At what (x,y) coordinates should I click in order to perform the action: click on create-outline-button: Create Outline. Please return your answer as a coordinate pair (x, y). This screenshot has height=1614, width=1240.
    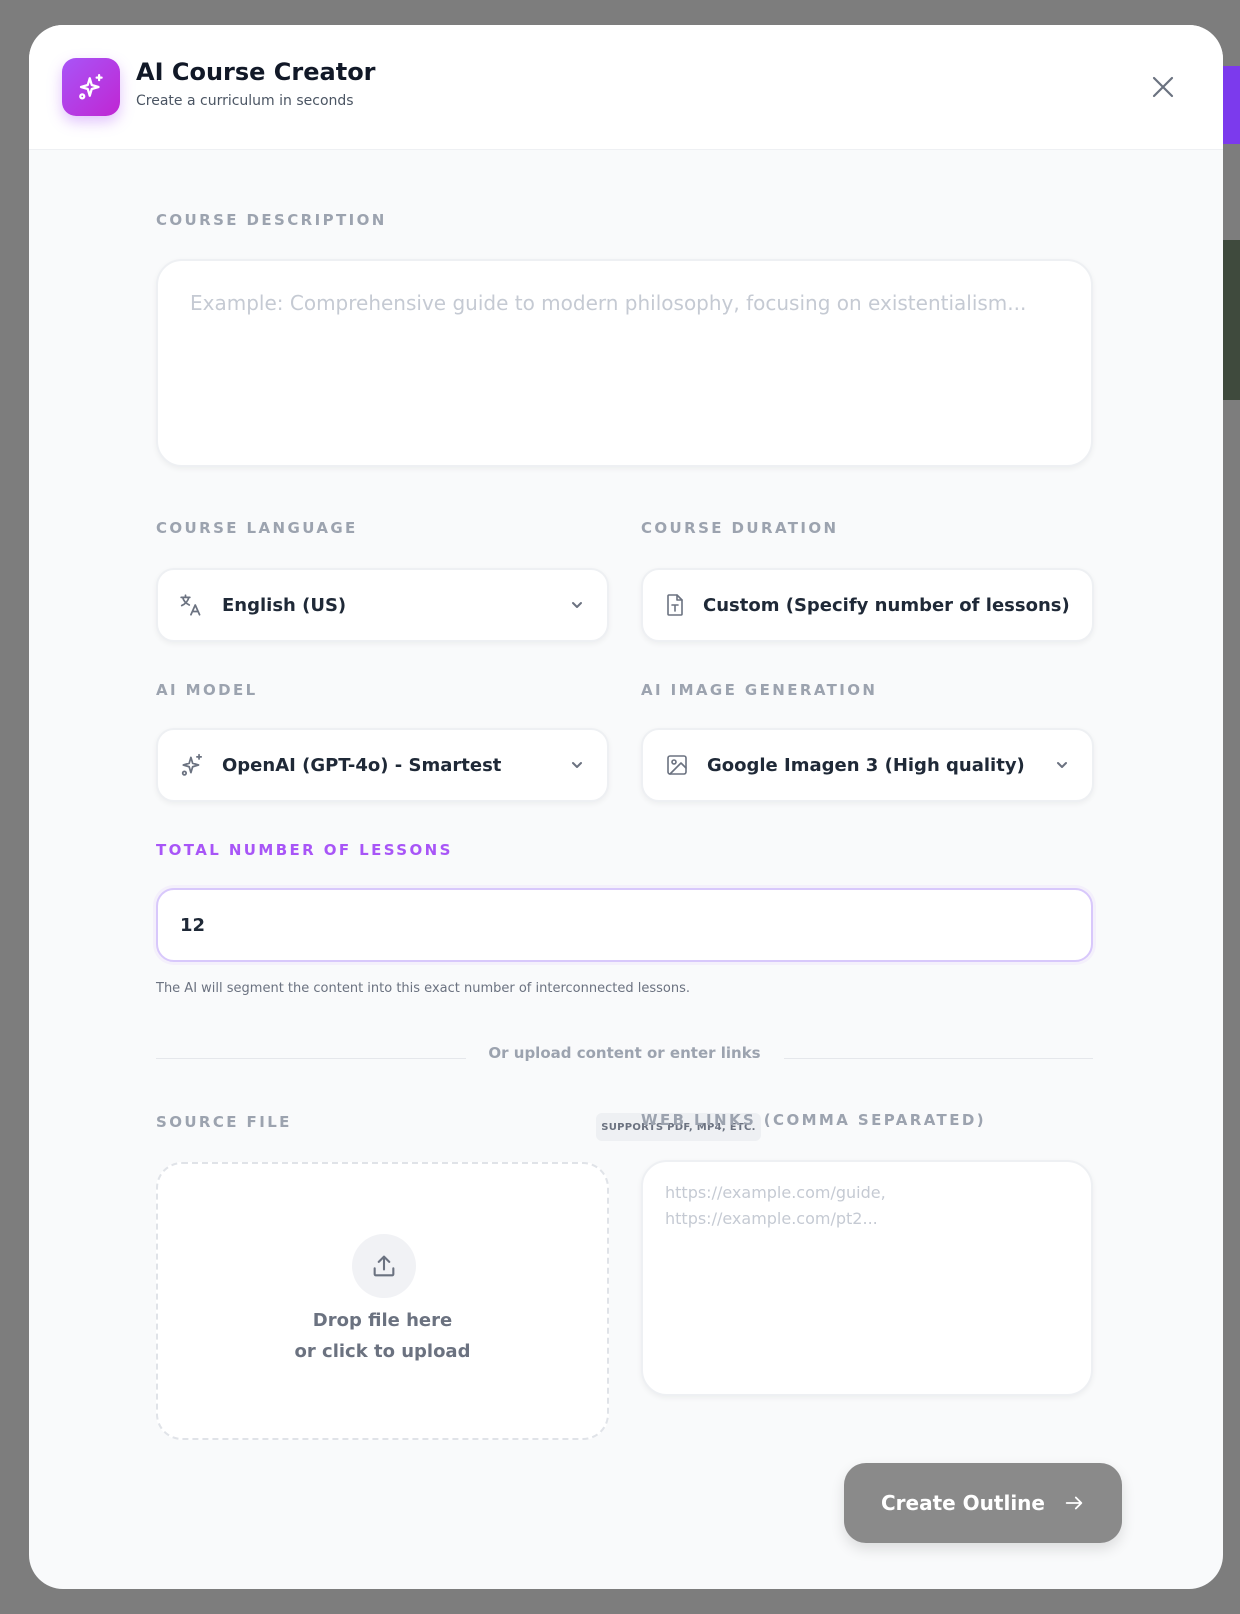
    Looking at the image, I should click on (983, 1503).